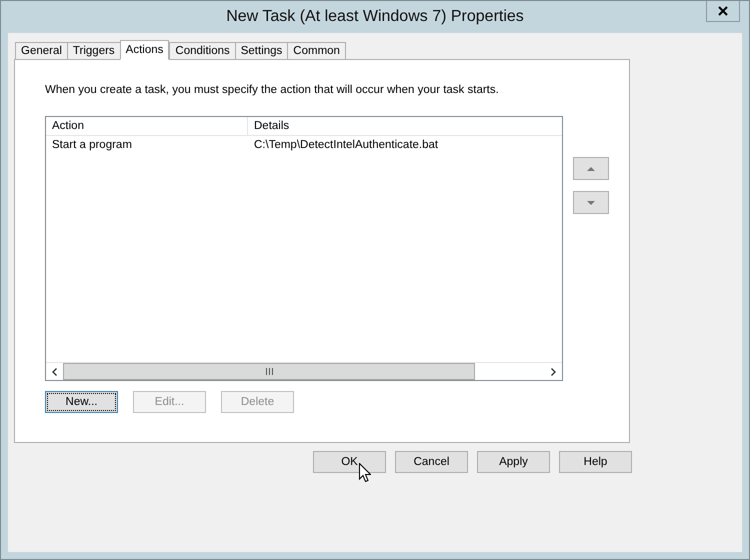  I want to click on tab: Actions, so click(145, 50).